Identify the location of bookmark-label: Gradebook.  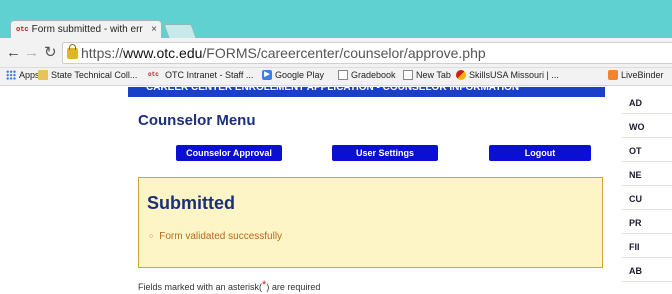
(373, 75).